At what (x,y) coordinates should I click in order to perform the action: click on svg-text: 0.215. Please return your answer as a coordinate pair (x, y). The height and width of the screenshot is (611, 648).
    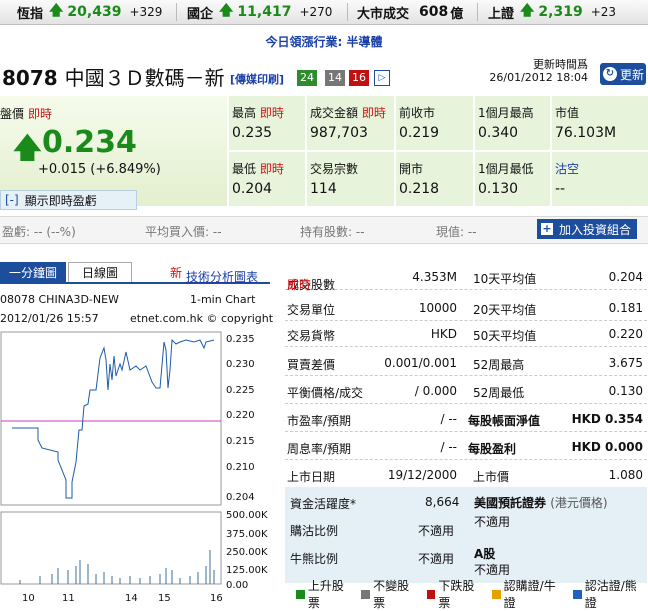
    Looking at the image, I should click on (240, 441).